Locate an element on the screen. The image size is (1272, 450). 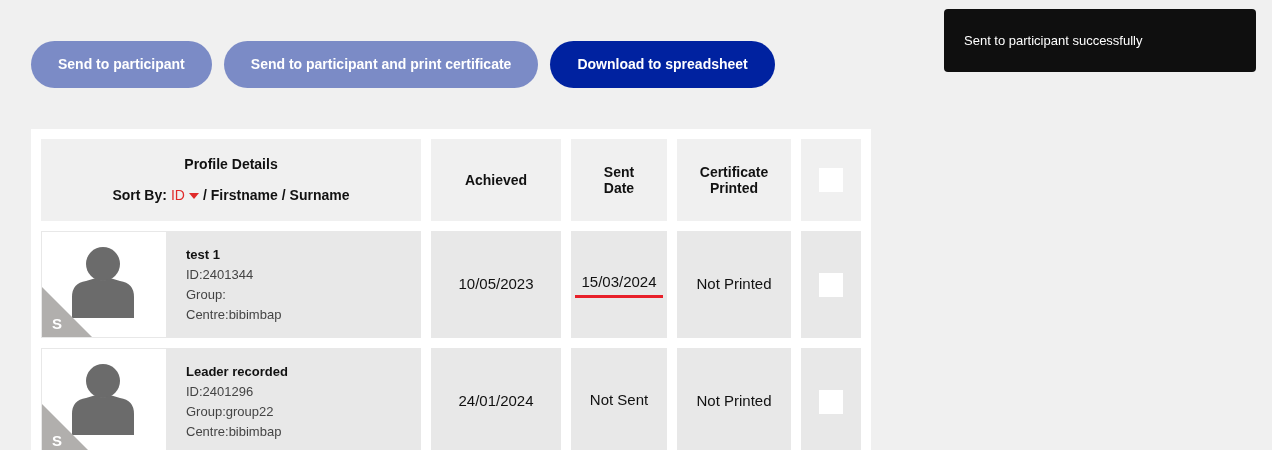
sort-link: ID is located at coordinates (177, 195).